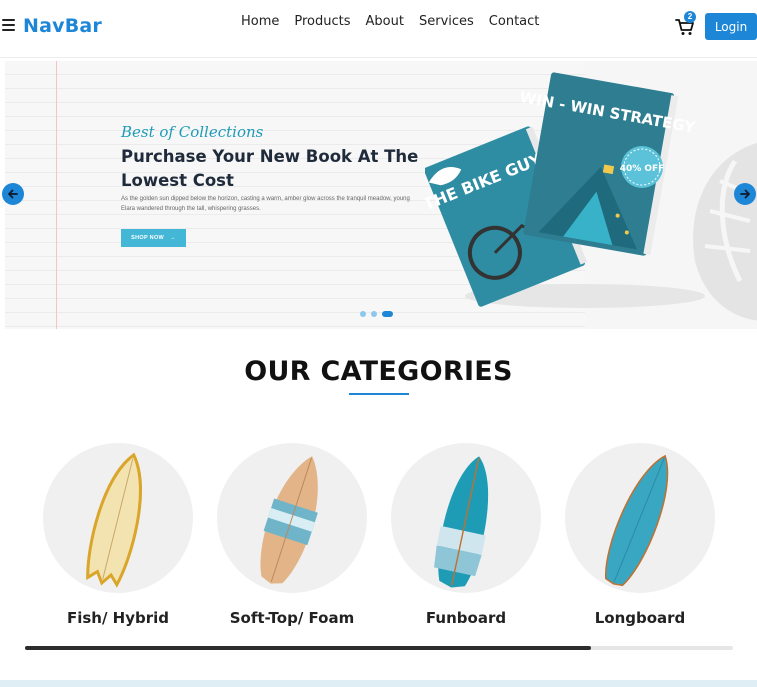 This screenshot has width=757, height=687. What do you see at coordinates (731, 26) in the screenshot?
I see `login-button: Login` at bounding box center [731, 26].